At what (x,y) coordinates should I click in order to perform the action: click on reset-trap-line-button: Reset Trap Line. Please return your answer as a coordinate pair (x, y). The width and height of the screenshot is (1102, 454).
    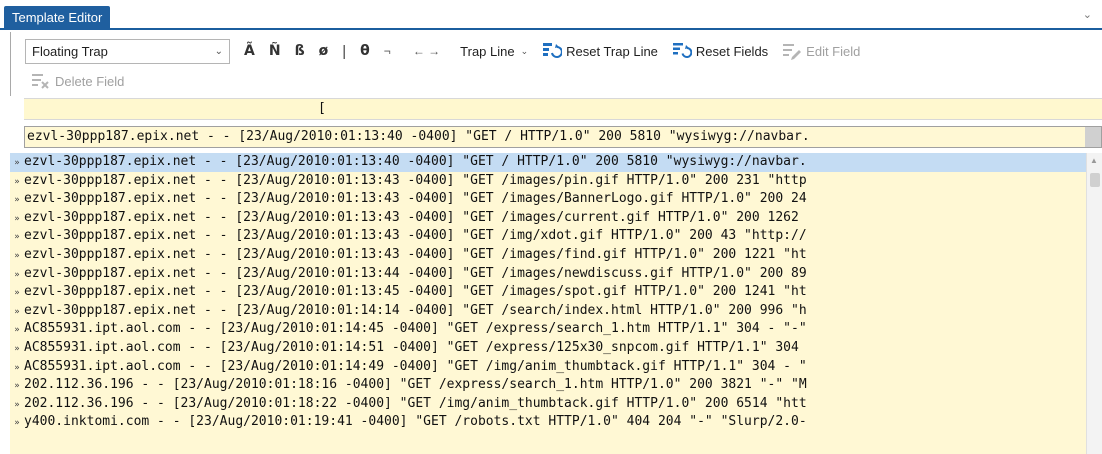
    Looking at the image, I should click on (600, 51).